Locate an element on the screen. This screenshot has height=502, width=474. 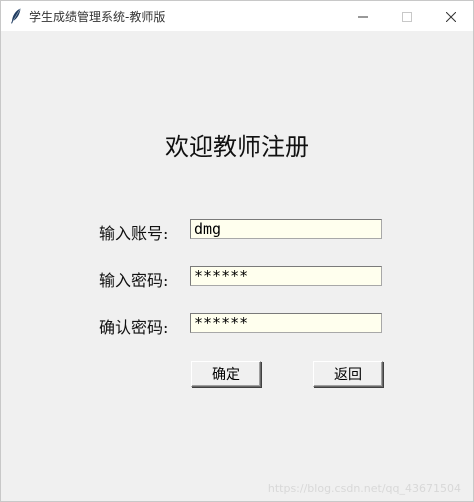
confirm-password-input is located at coordinates (286, 323).